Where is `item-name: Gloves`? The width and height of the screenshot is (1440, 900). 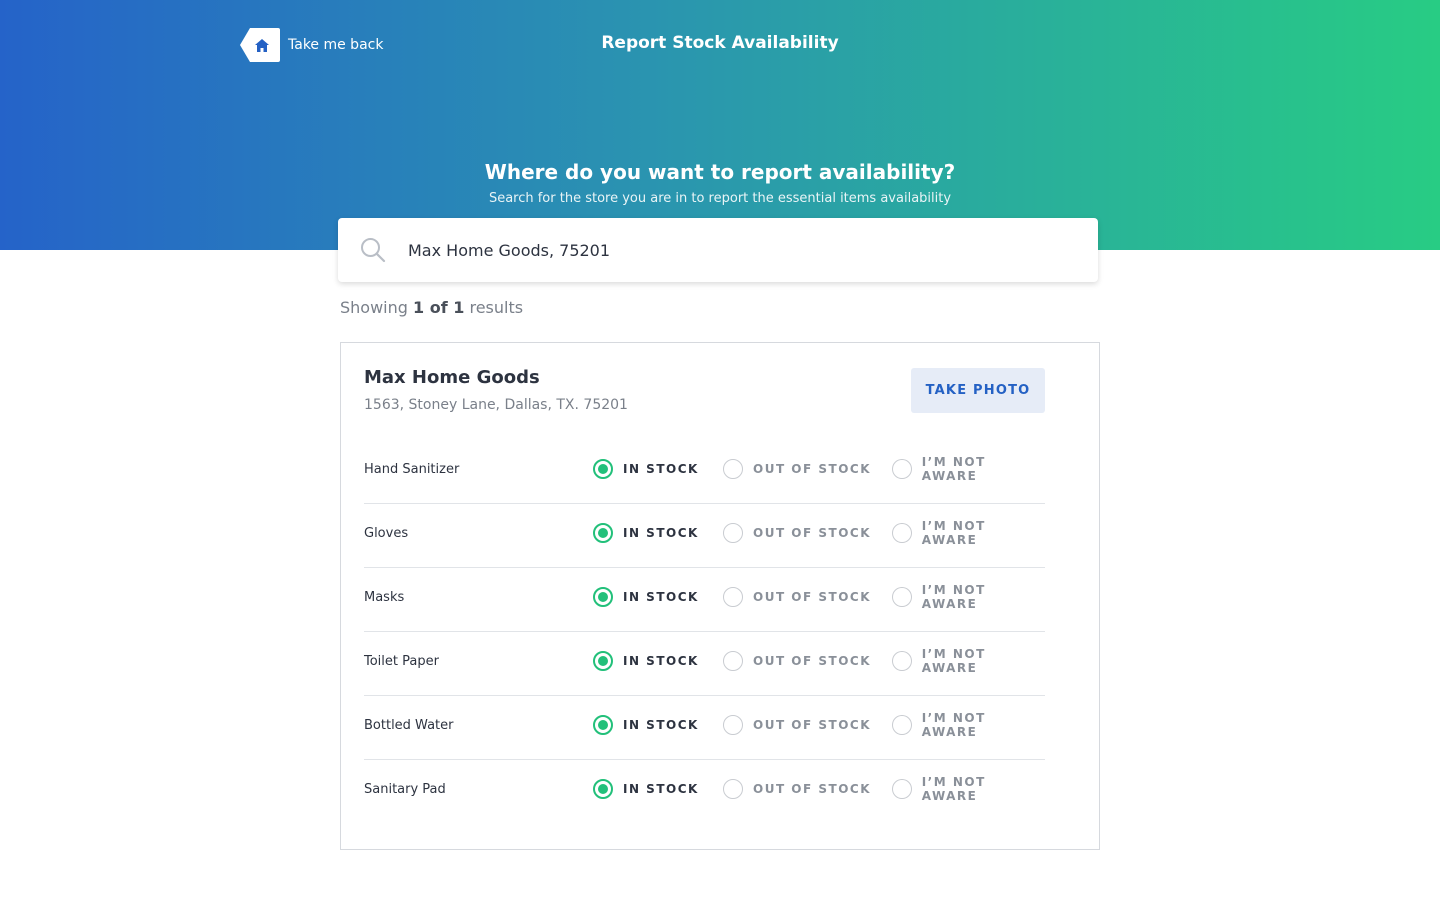 item-name: Gloves is located at coordinates (386, 533).